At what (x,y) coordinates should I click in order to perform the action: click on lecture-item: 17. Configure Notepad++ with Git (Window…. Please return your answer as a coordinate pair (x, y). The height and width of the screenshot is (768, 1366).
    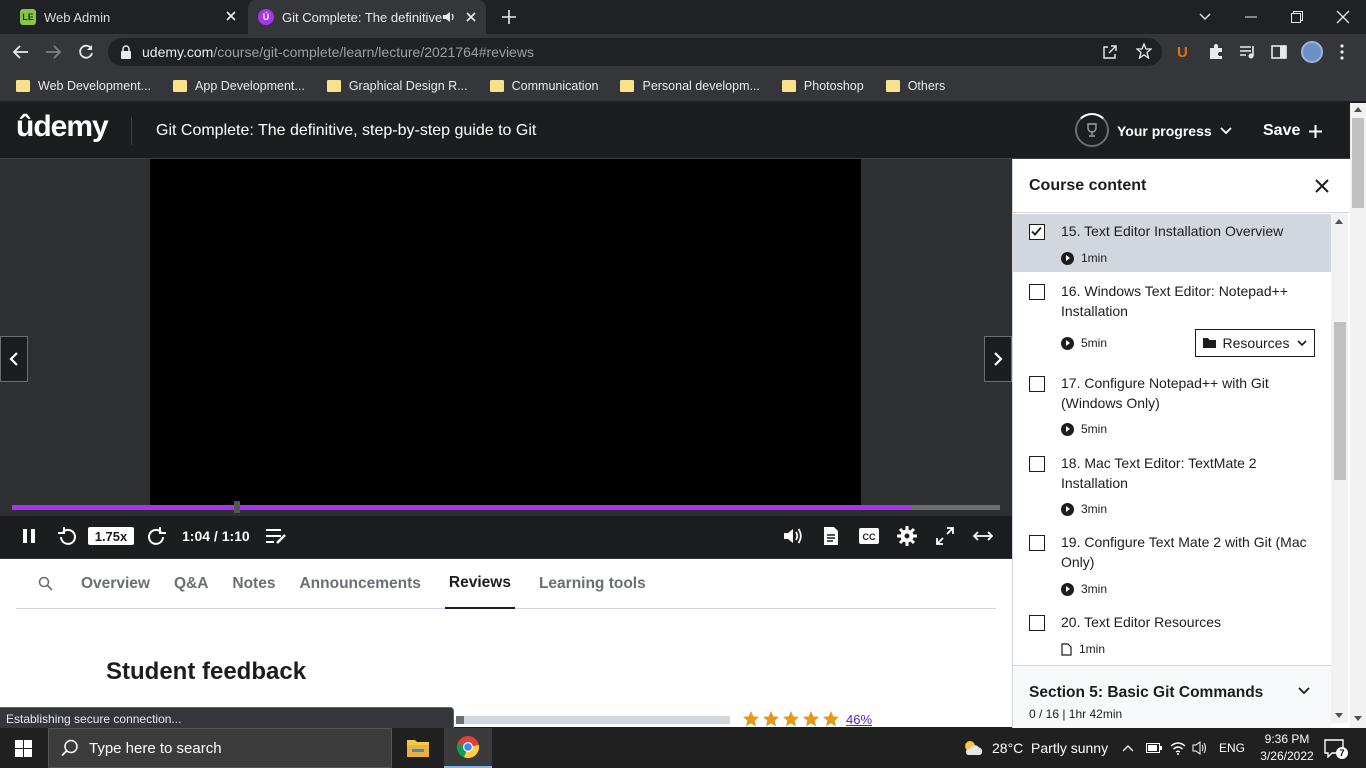
    Looking at the image, I should click on (1172, 404).